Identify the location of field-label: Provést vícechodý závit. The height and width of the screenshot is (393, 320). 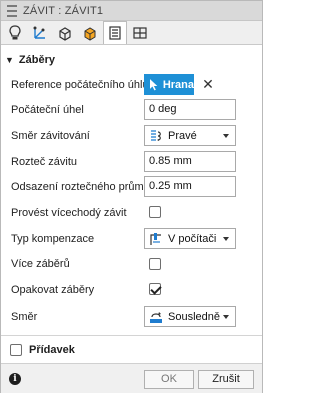
(69, 213).